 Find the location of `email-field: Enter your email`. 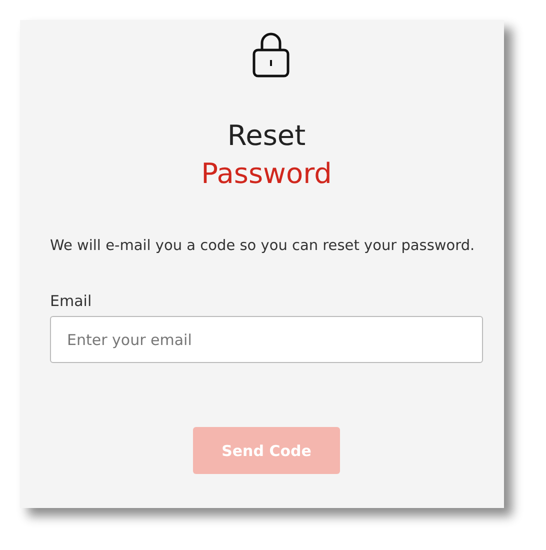

email-field: Enter your email is located at coordinates (266, 339).